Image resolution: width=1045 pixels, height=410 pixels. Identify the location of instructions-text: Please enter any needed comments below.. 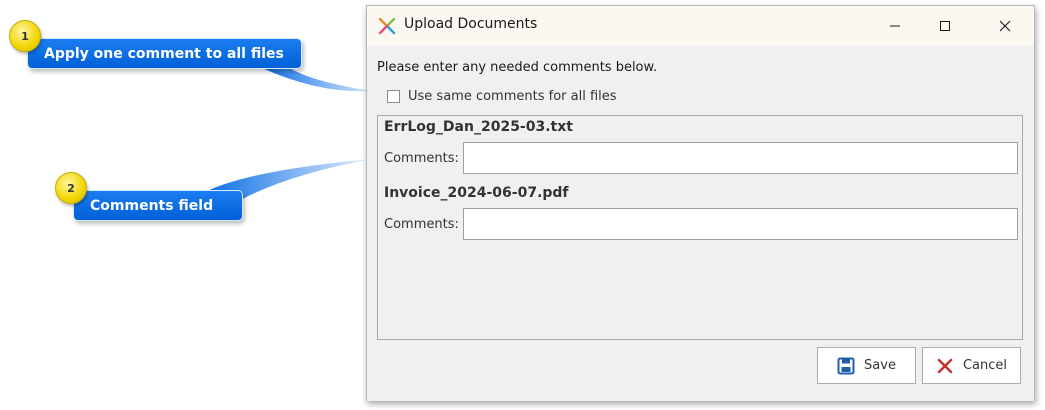
(517, 67).